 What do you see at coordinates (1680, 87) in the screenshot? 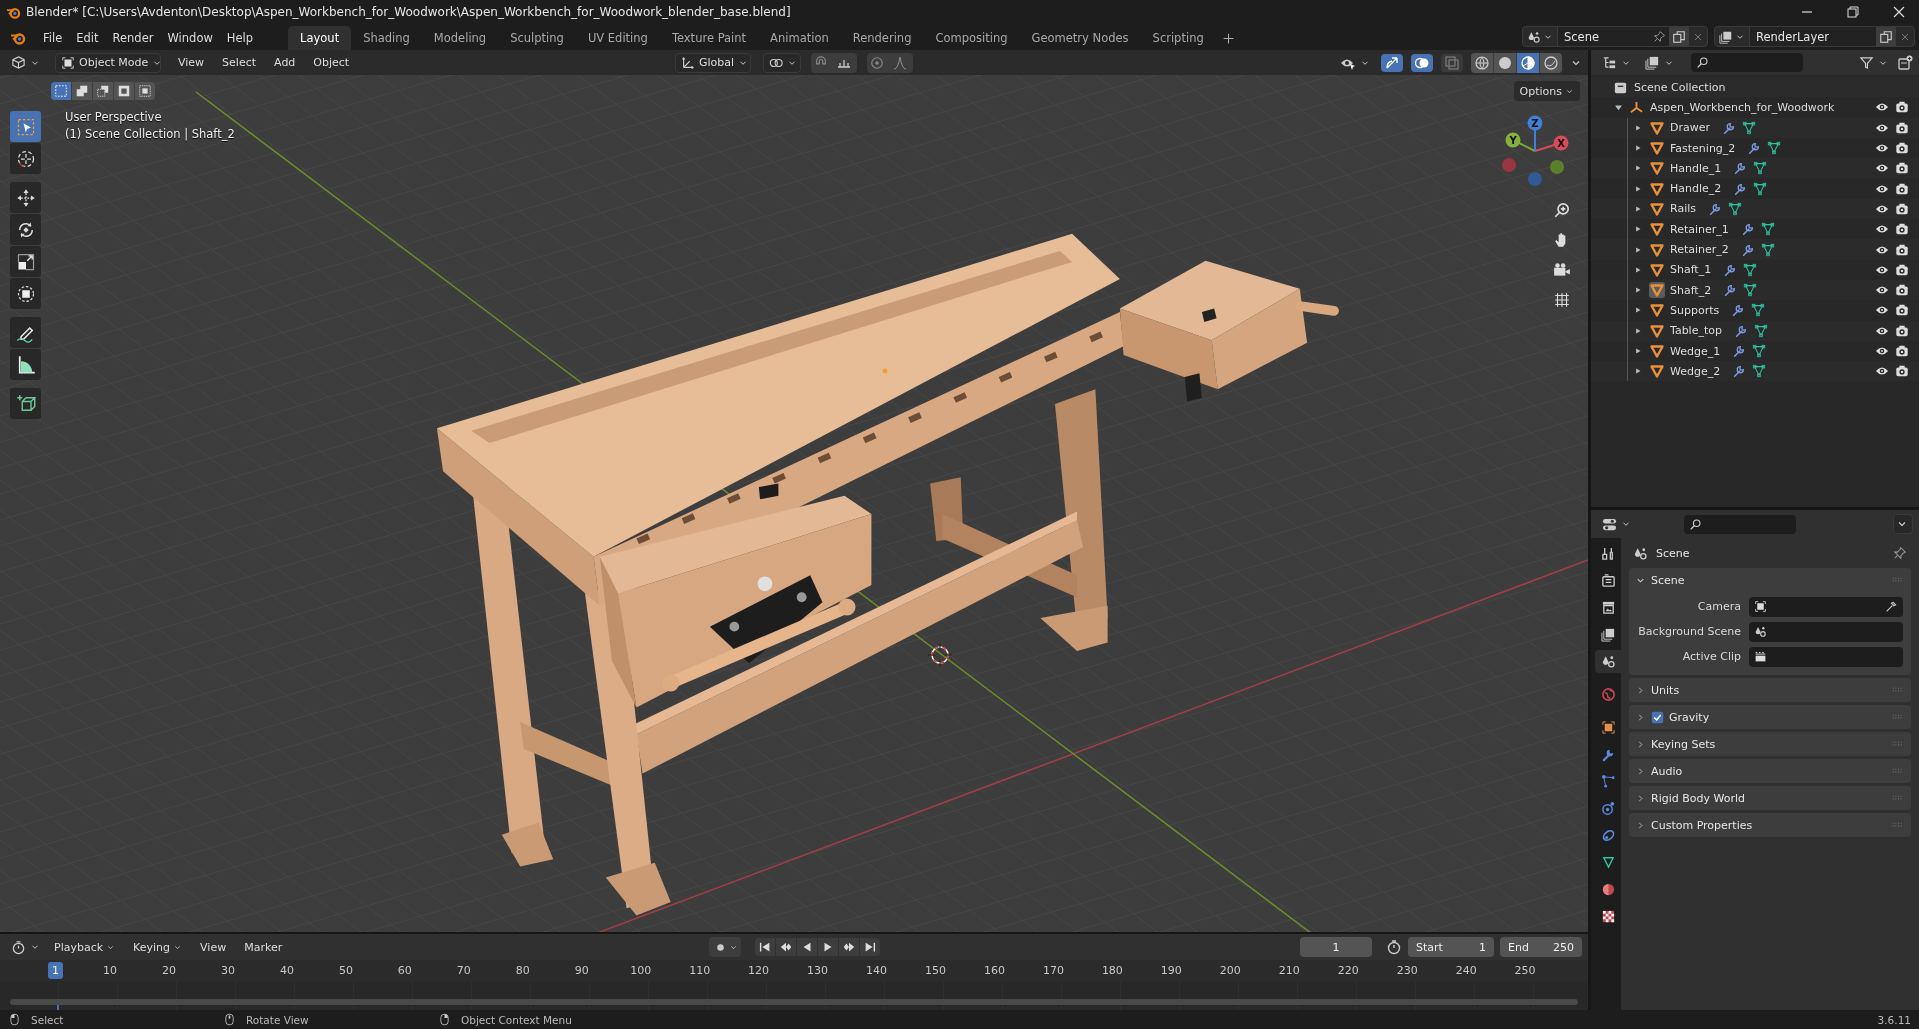
I see `collection-name: Scene Collection` at bounding box center [1680, 87].